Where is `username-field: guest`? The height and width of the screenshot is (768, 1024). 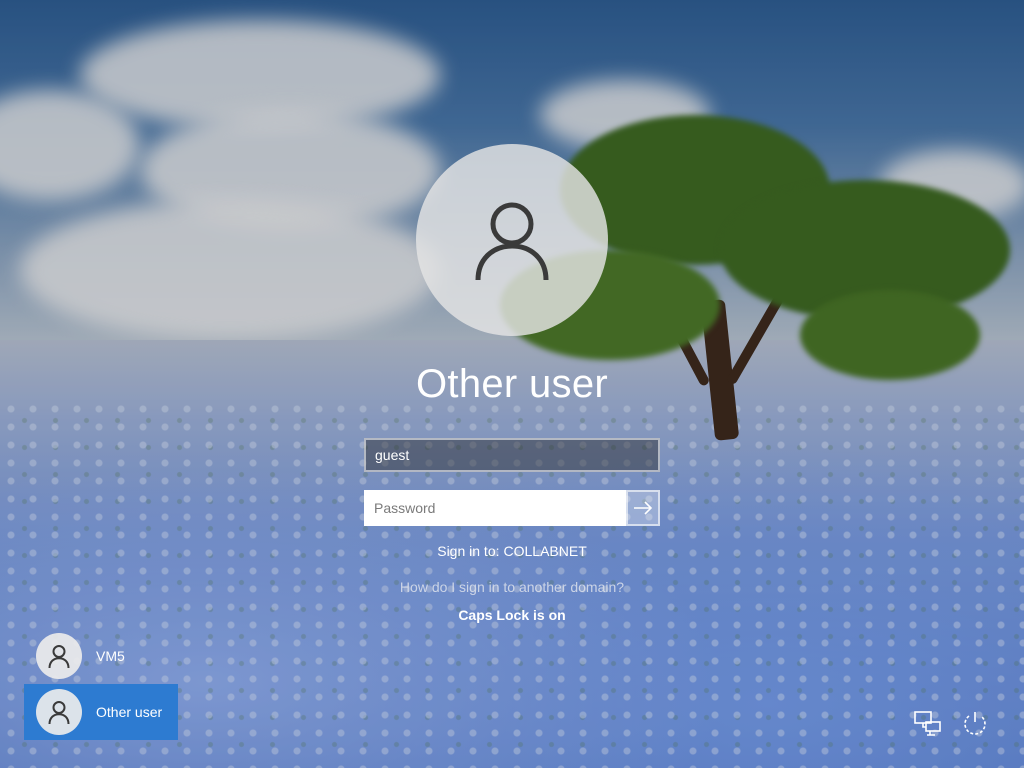
username-field: guest is located at coordinates (512, 455).